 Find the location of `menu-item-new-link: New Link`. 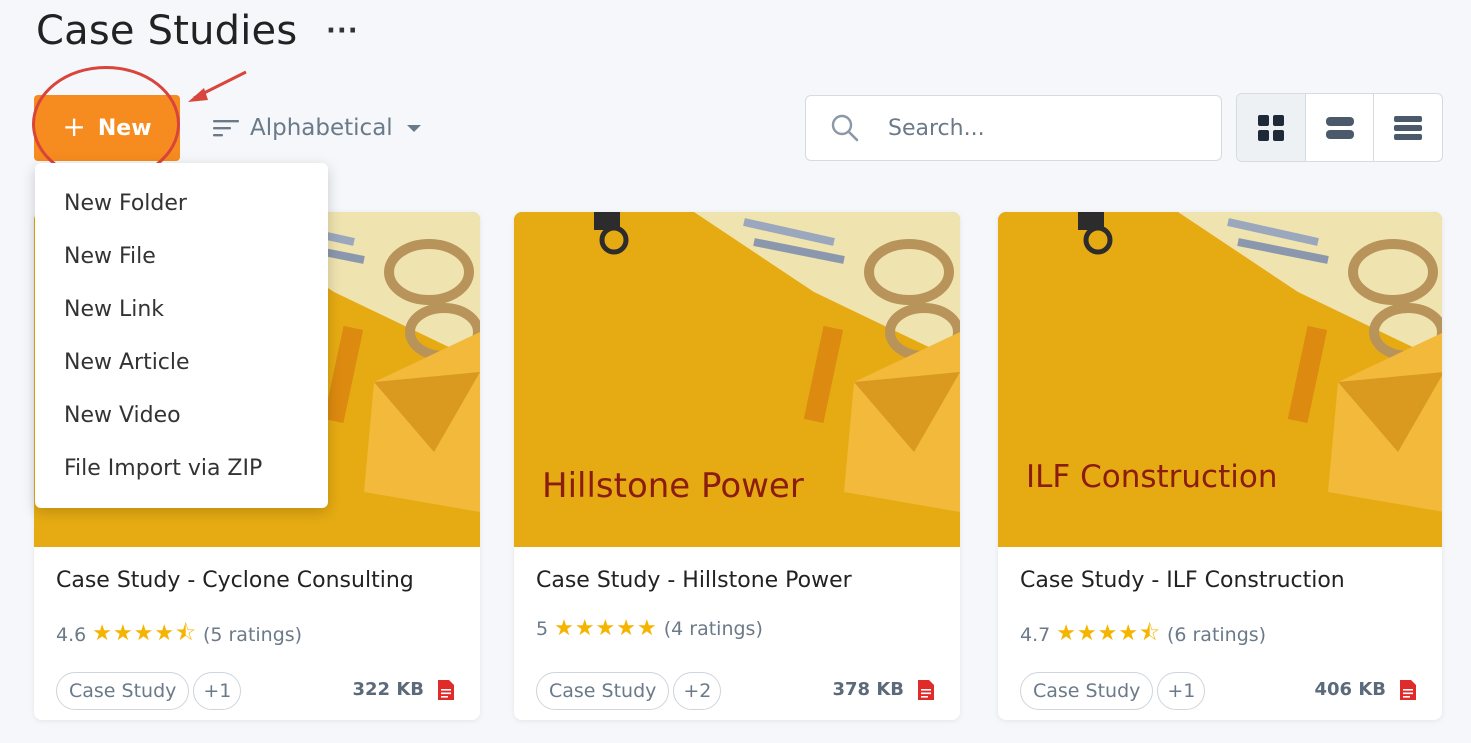

menu-item-new-link: New Link is located at coordinates (181, 309).